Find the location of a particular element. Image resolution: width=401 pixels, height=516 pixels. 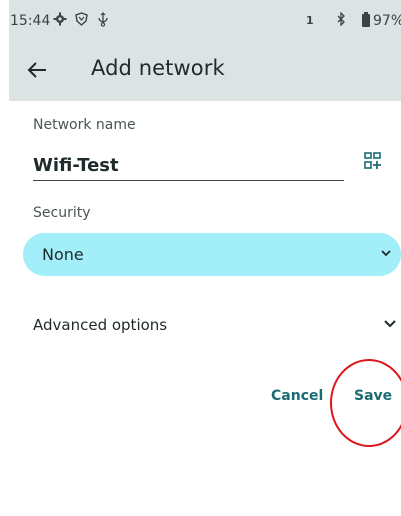

sim-label: 1 is located at coordinates (310, 20).